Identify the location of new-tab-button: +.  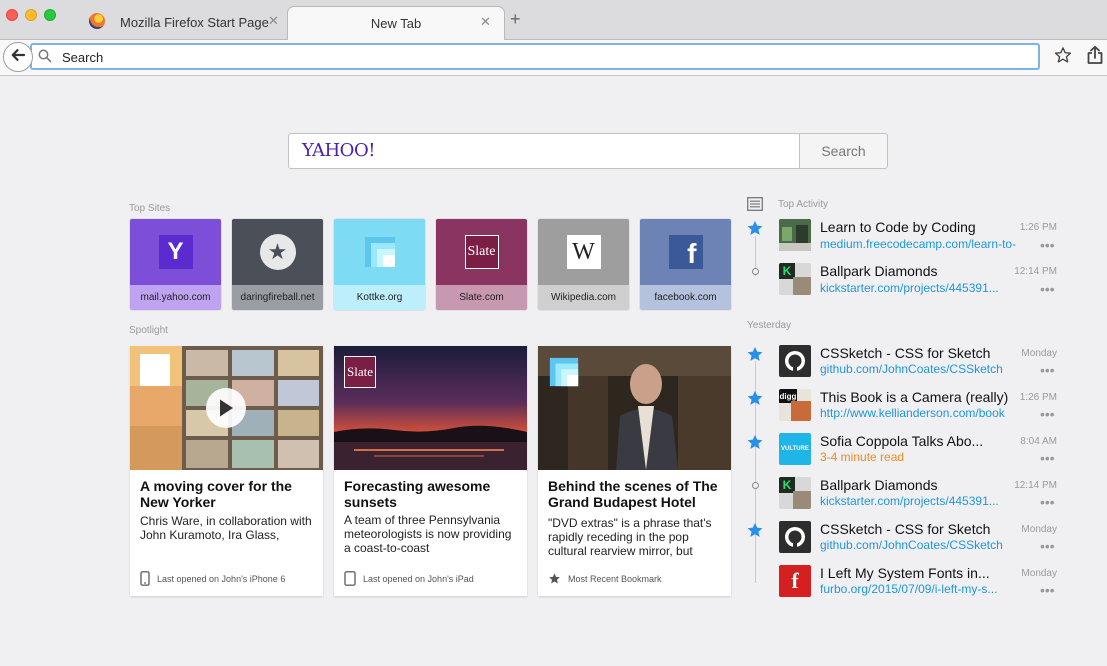
(515, 19).